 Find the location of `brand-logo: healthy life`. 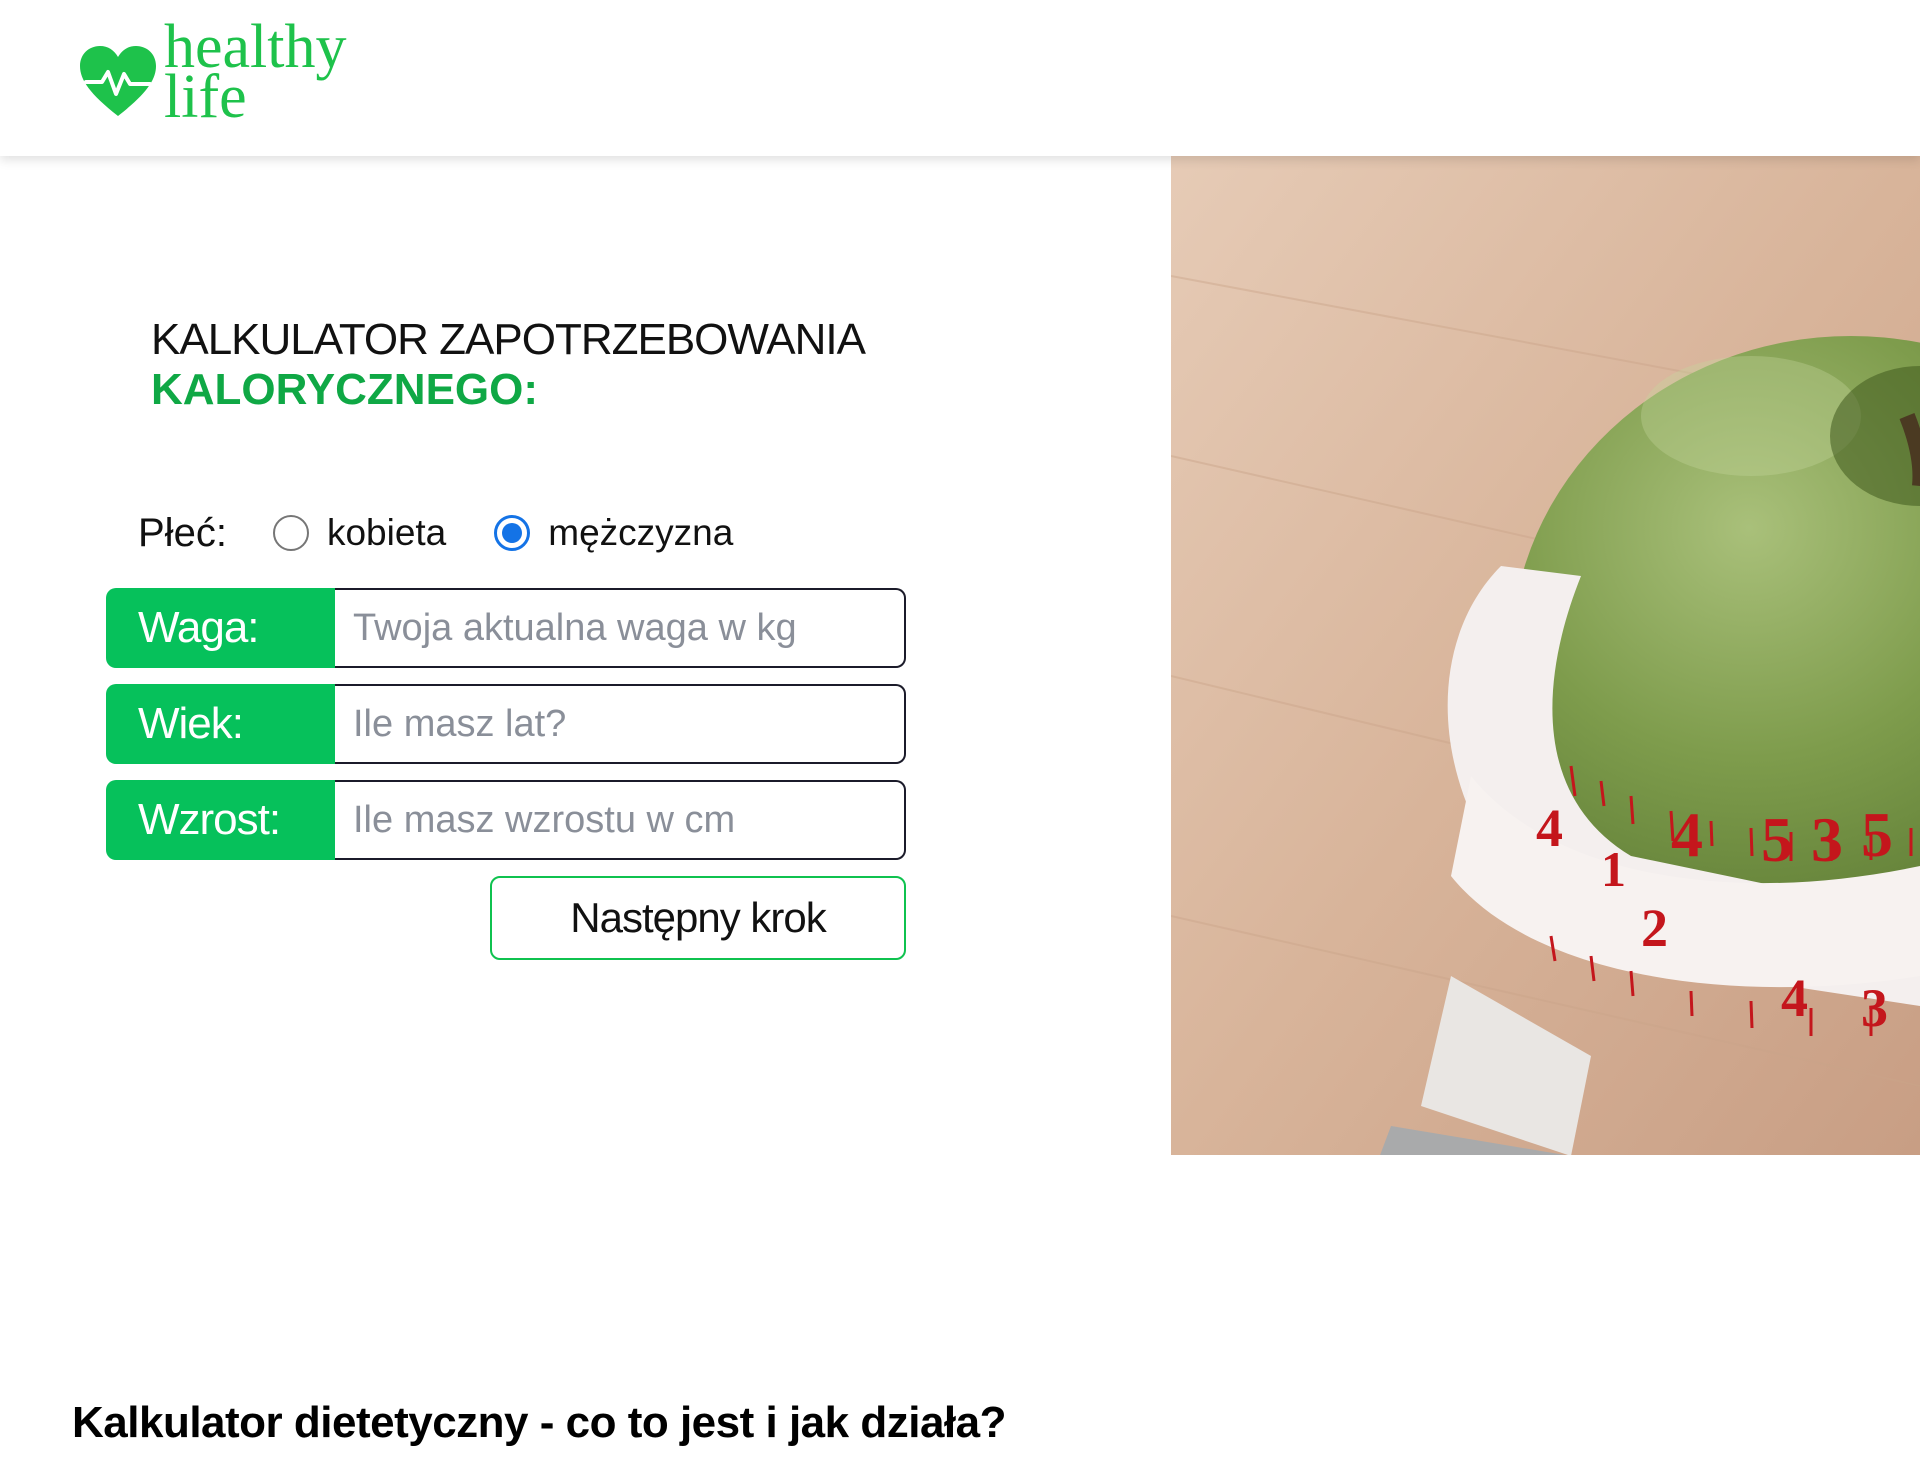

brand-logo: healthy life is located at coordinates (212, 72).